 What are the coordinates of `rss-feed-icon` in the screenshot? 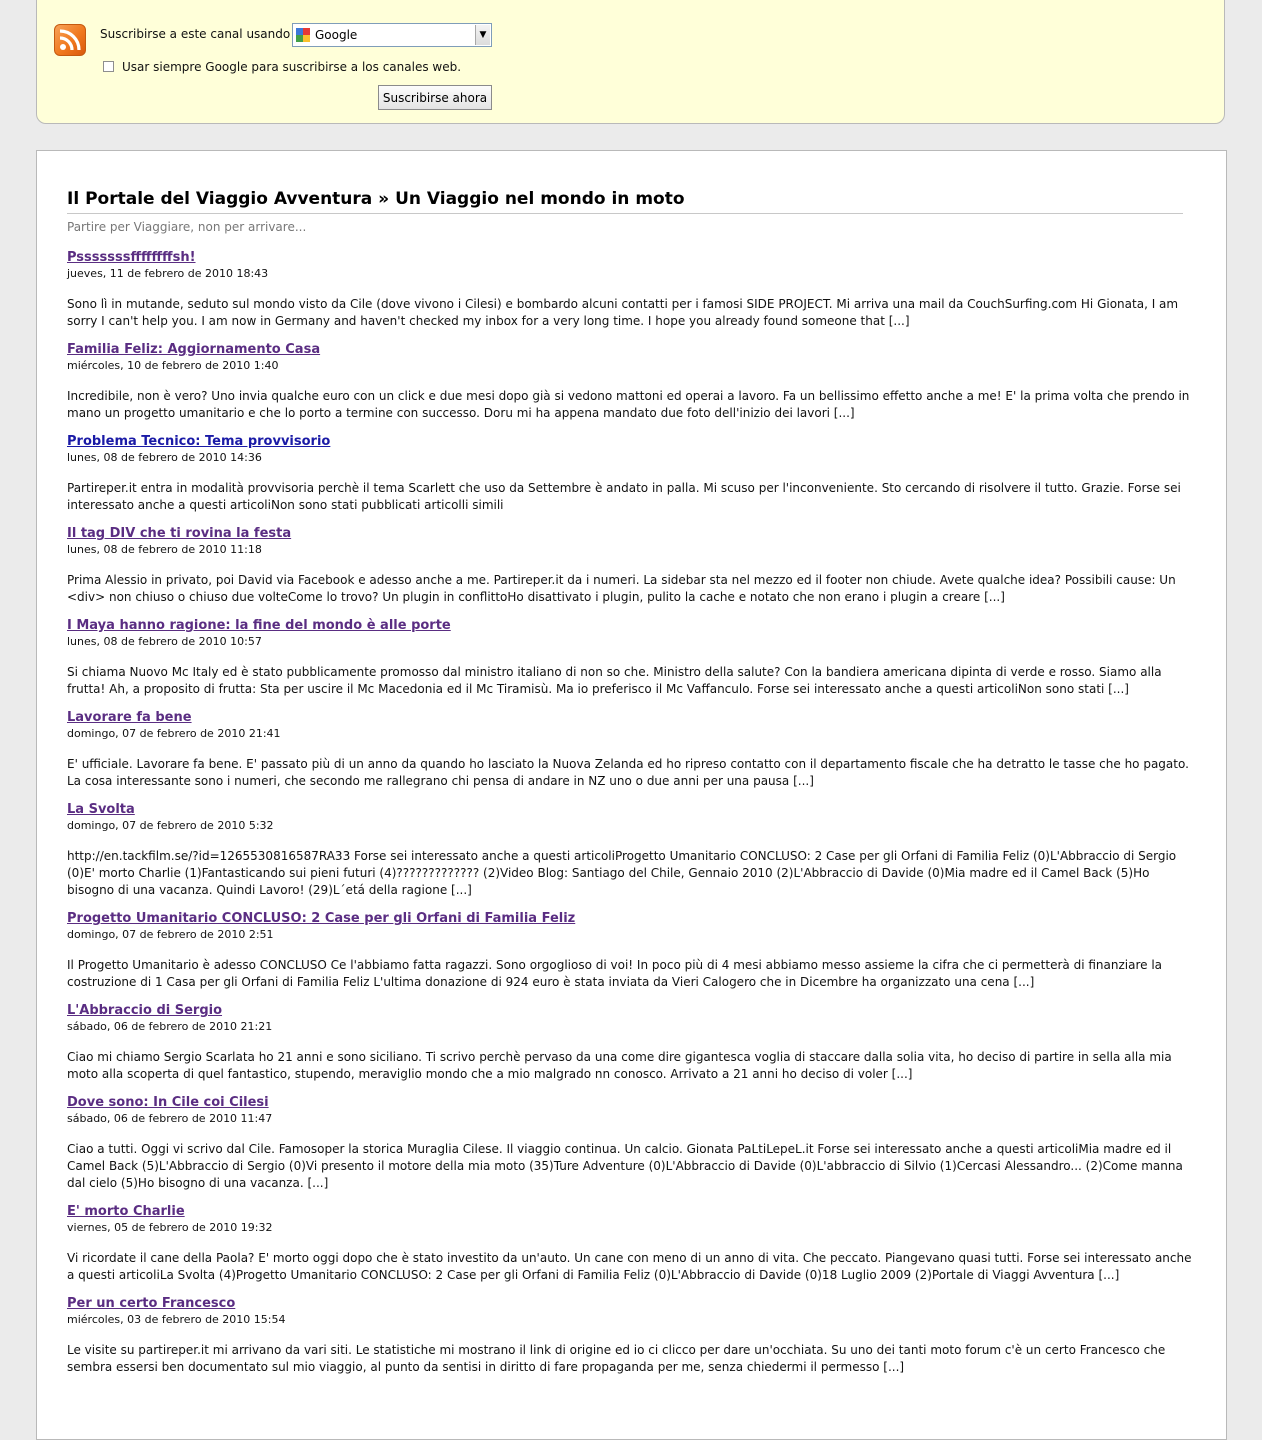 It's located at (70, 40).